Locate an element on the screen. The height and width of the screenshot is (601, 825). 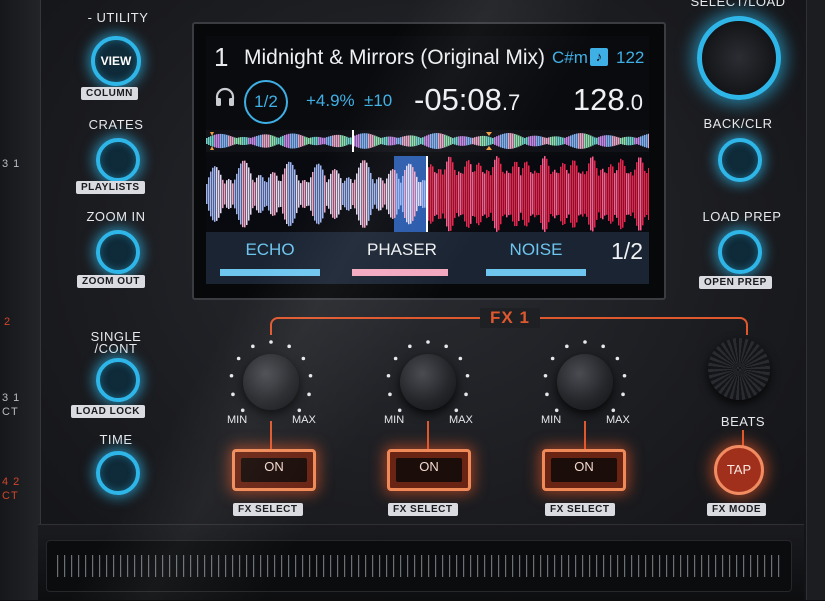
fx-3-on-label: ON is located at coordinates (584, 470).